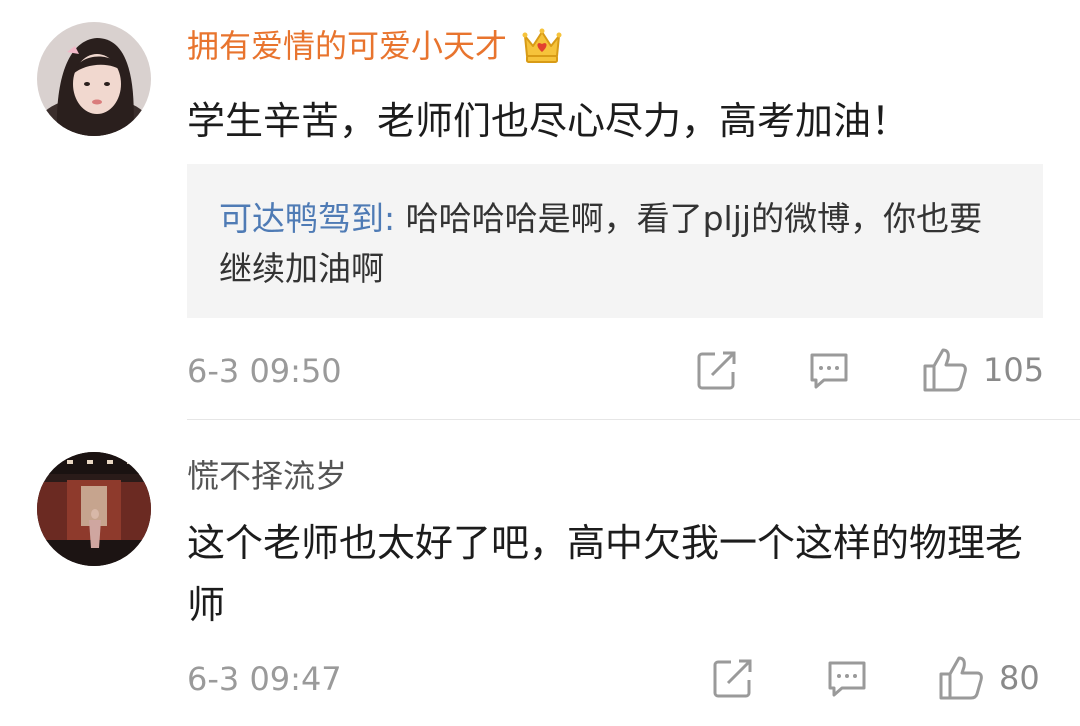  What do you see at coordinates (548, 121) in the screenshot?
I see `comment-text: 学生辛苦，老师们也尽心尽力，高考加油！` at bounding box center [548, 121].